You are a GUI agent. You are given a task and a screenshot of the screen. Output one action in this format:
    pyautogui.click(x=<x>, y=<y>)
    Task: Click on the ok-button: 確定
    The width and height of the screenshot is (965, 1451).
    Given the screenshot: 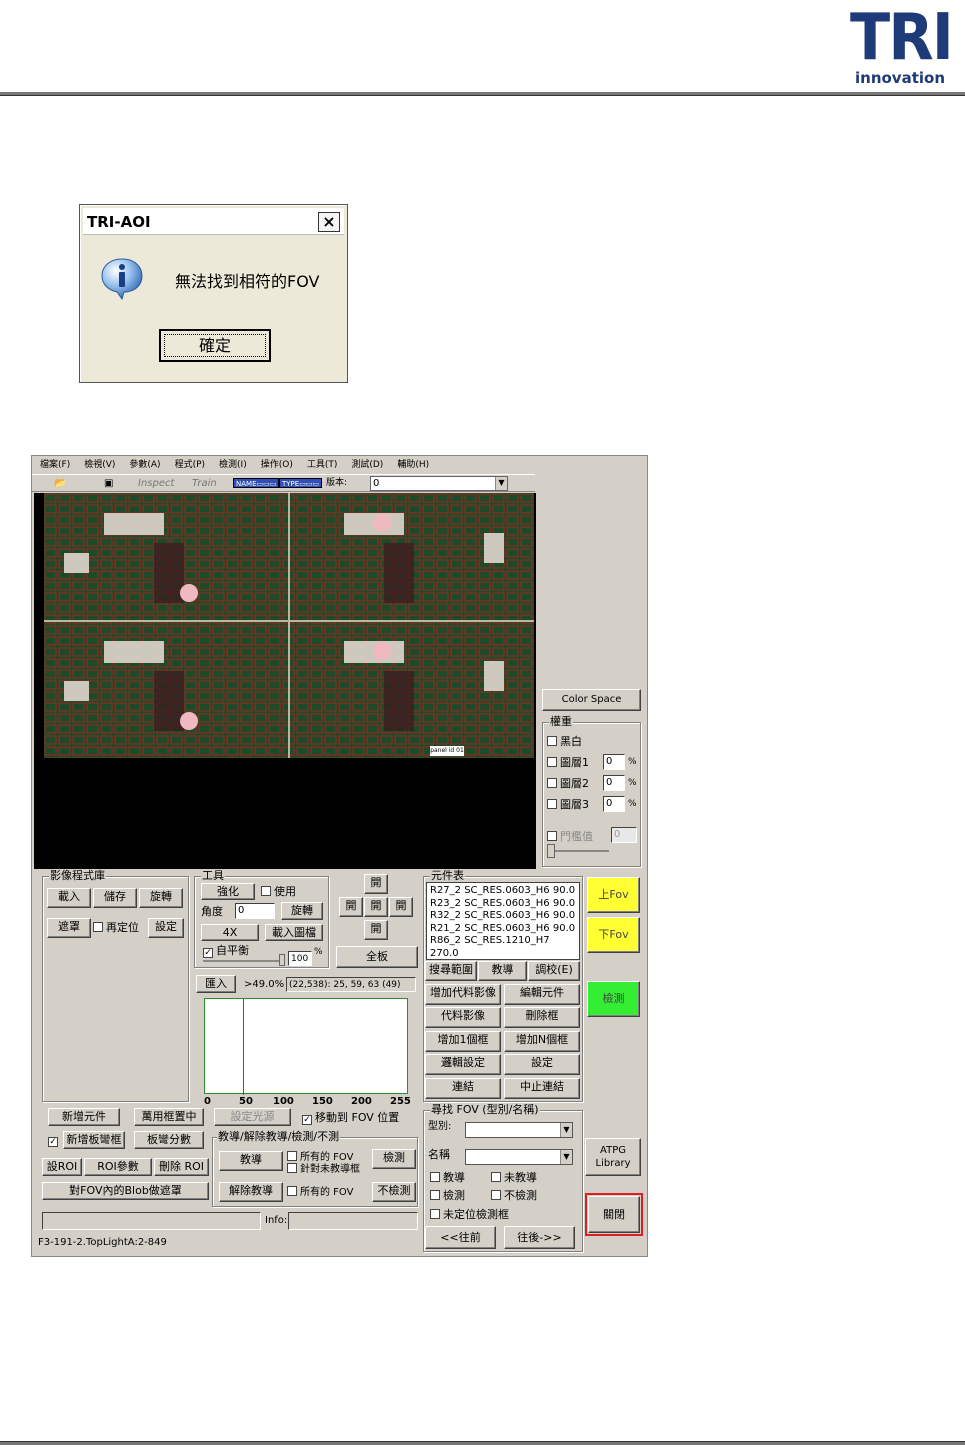 What is the action you would take?
    pyautogui.click(x=215, y=345)
    